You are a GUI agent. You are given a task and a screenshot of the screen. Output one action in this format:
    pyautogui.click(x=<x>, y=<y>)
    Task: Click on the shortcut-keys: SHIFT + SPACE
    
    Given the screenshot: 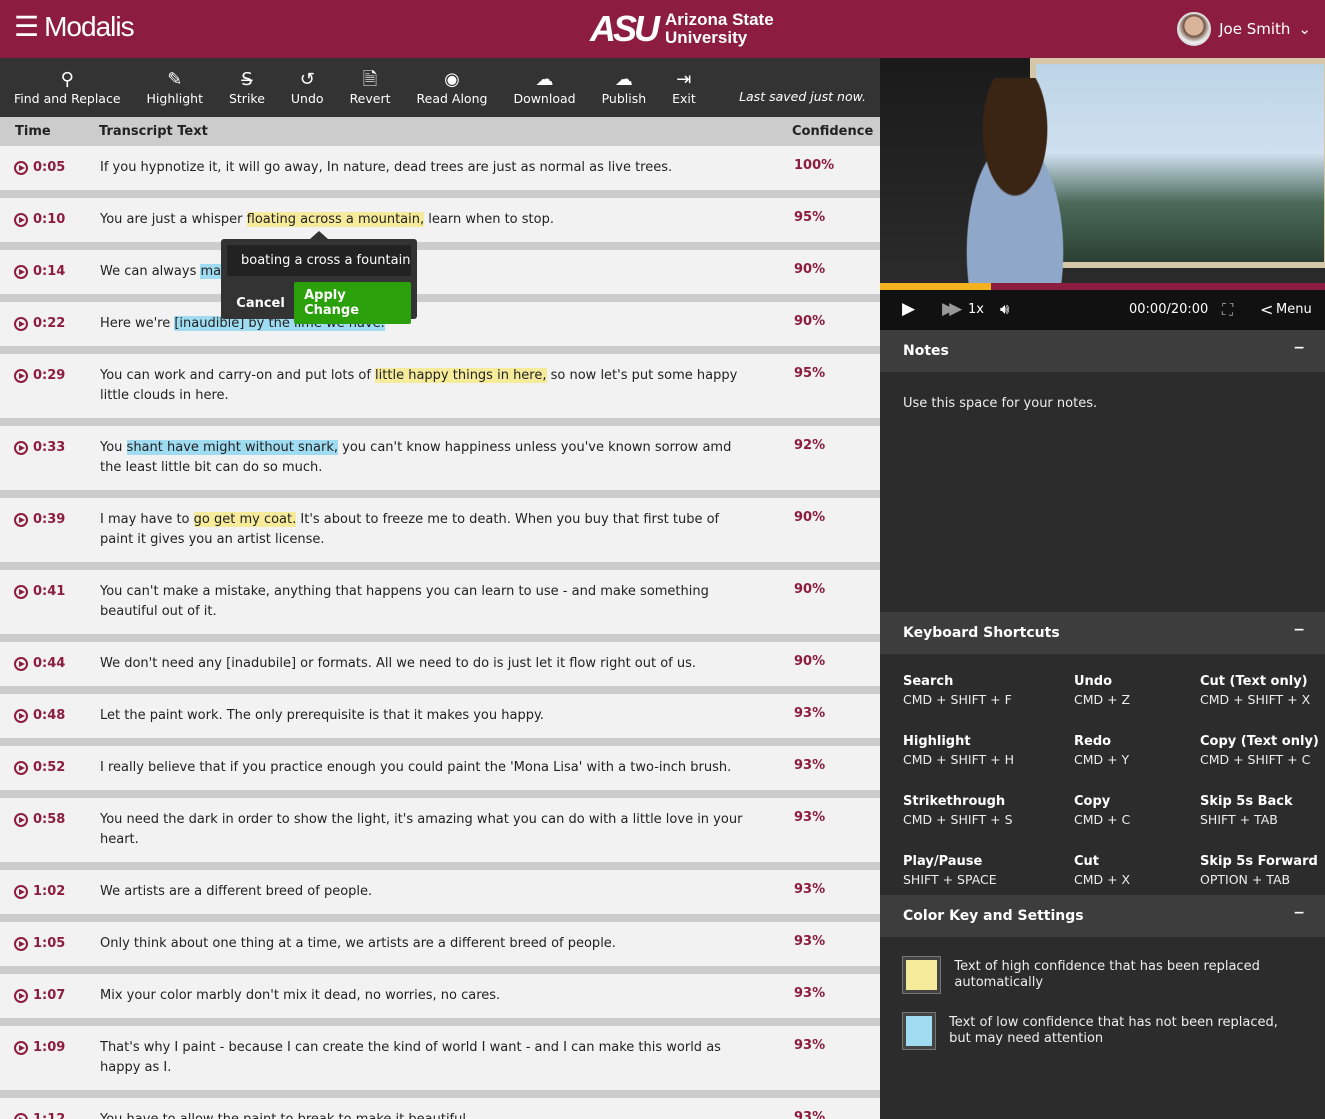 What is the action you would take?
    pyautogui.click(x=950, y=879)
    